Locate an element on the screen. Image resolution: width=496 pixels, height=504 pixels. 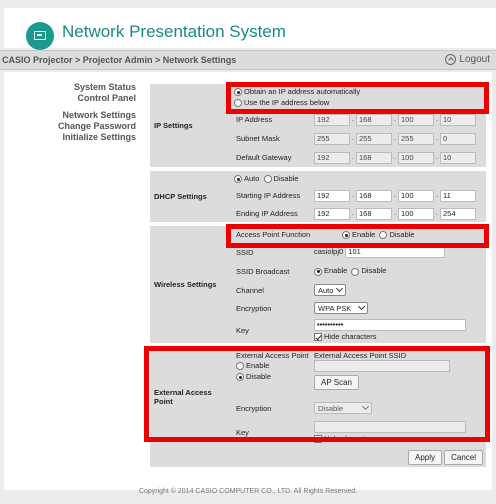
dhcp-start-octet-3: 100 is located at coordinates (416, 195).